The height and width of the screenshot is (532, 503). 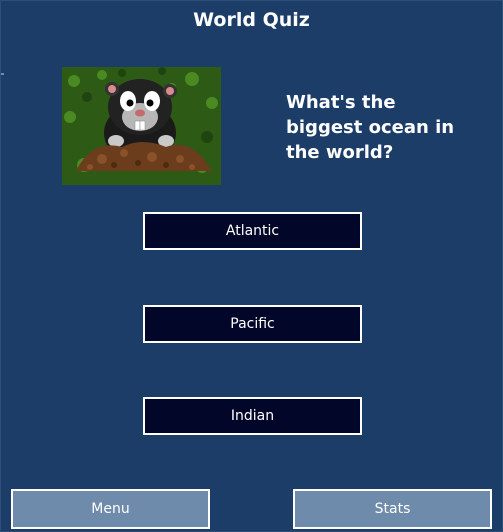 I want to click on answer-label: Atlantic, so click(x=252, y=231).